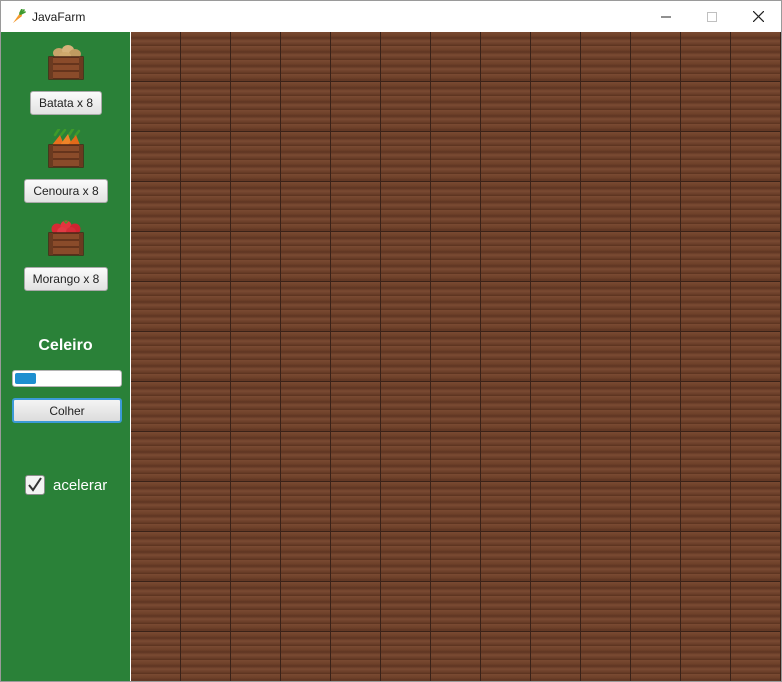 The width and height of the screenshot is (782, 682). Describe the element at coordinates (66, 485) in the screenshot. I see `acelerar-toggle: acelerar` at that location.